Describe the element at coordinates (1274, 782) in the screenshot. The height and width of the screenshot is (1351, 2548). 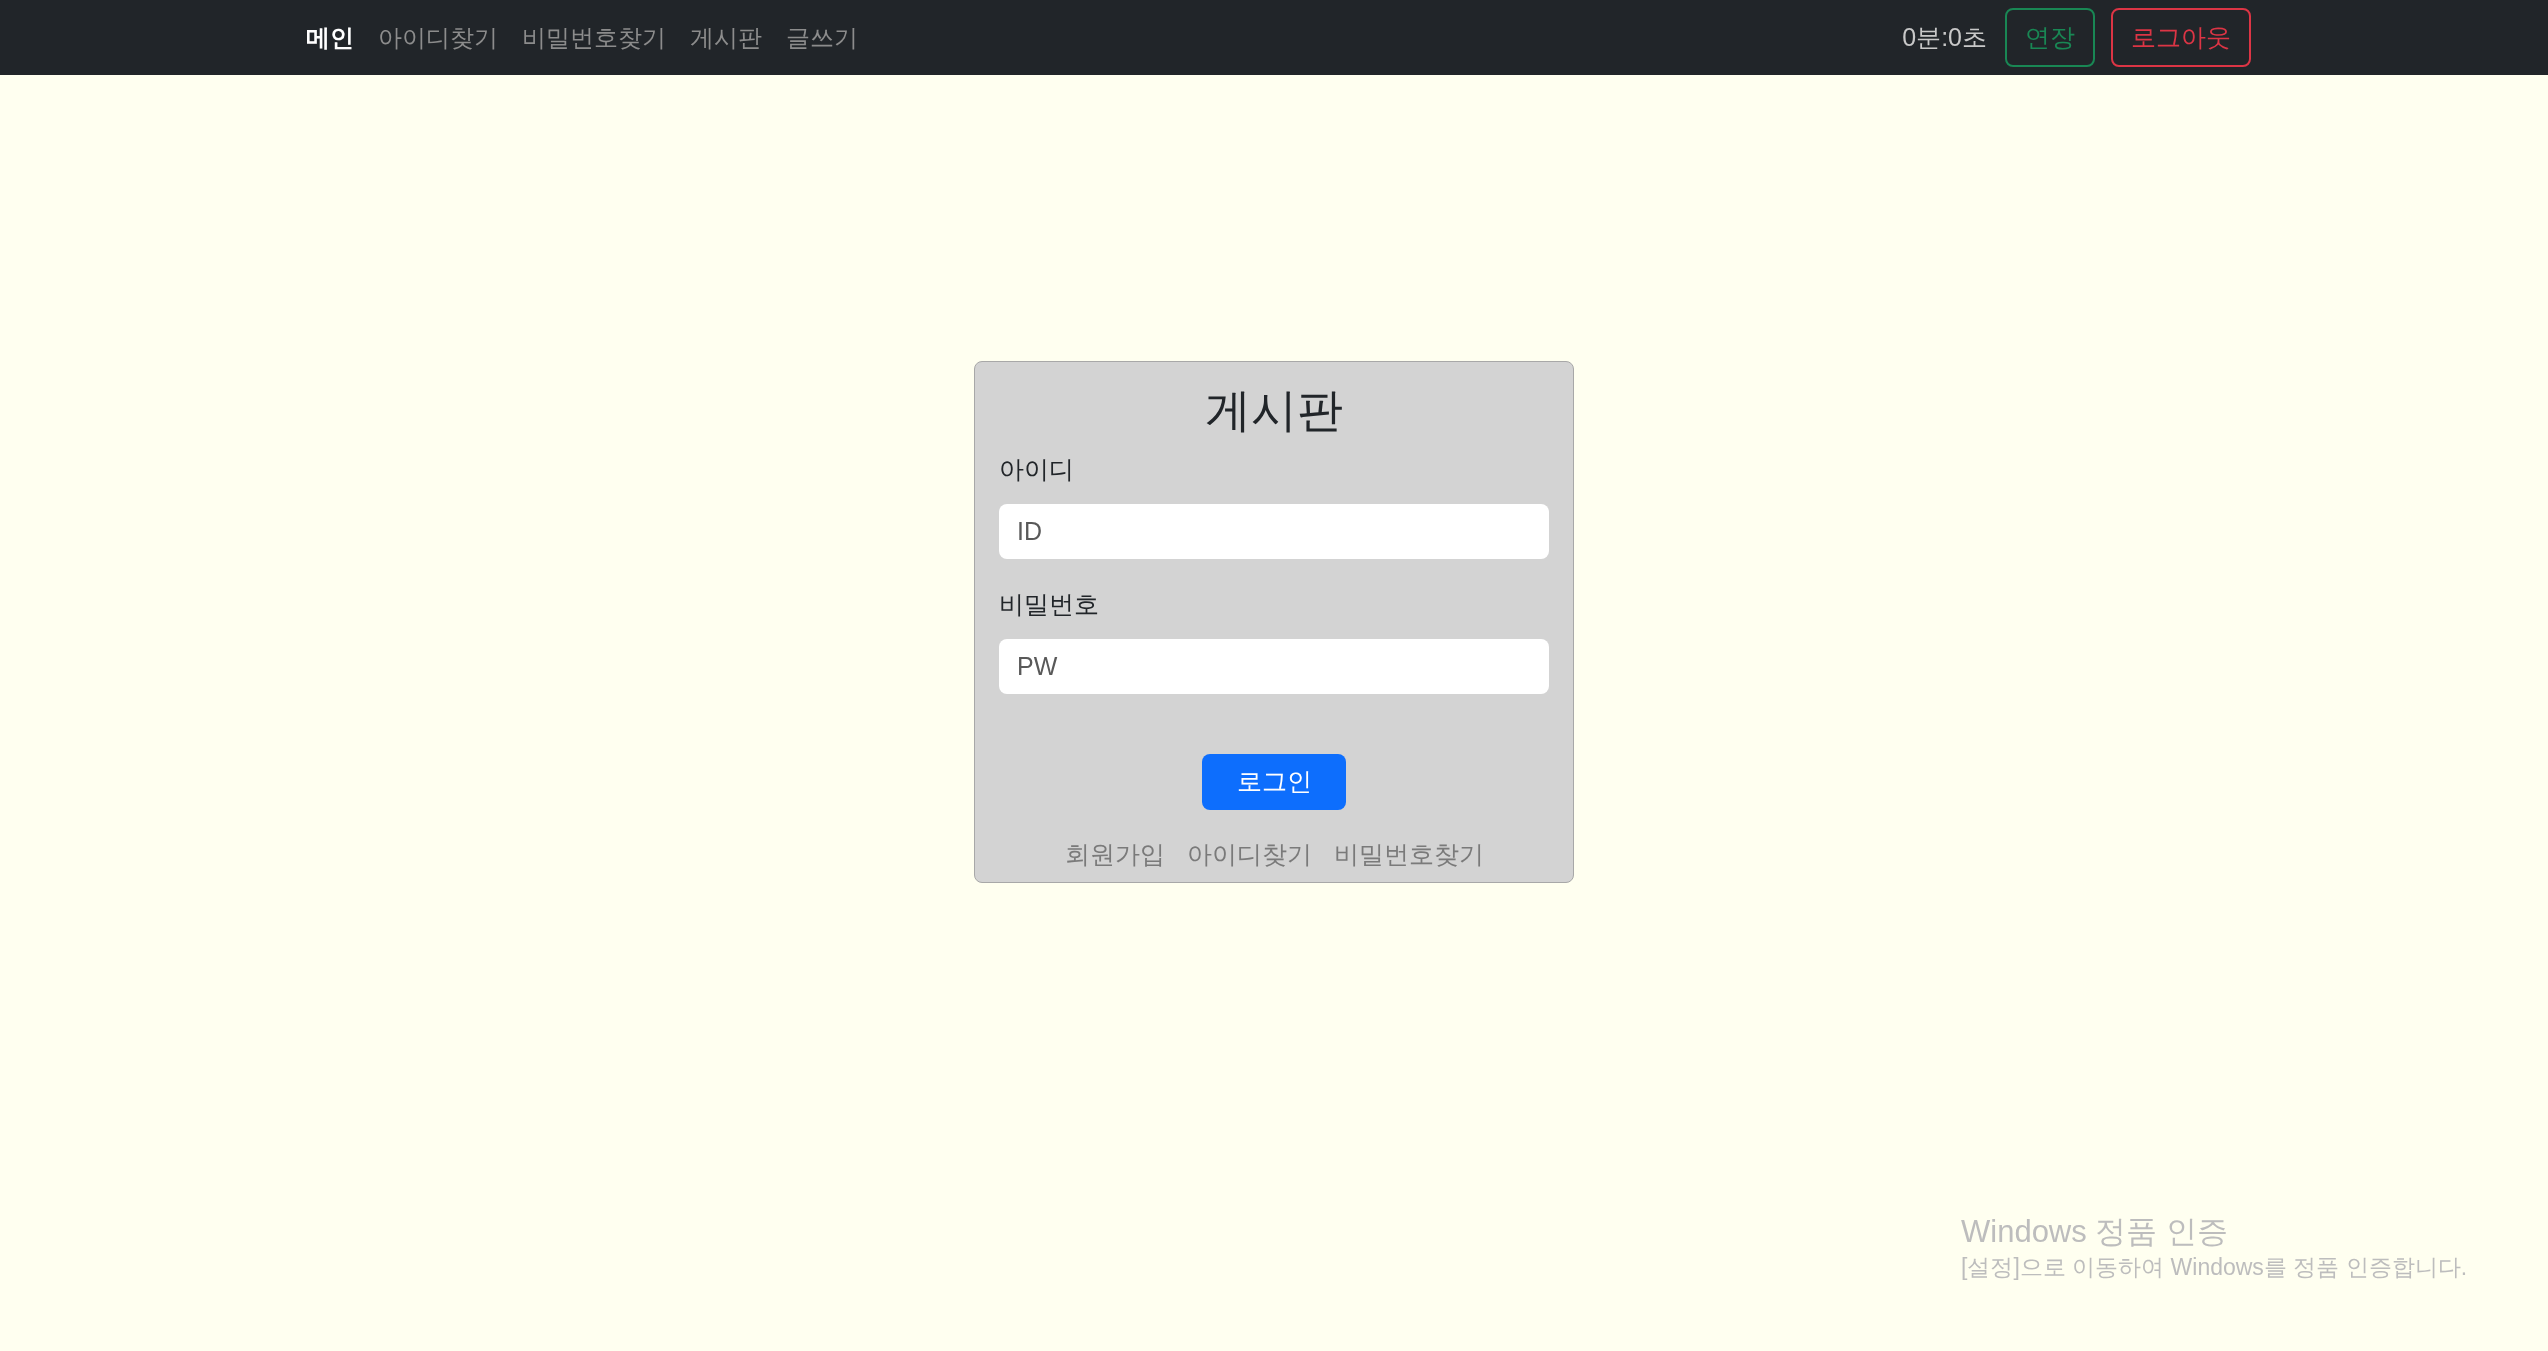
I see `login-button: 로그인` at that location.